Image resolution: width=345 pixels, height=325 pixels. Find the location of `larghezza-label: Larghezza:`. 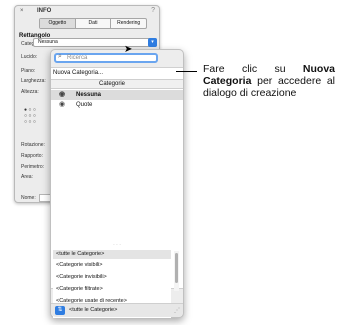

larghezza-label: Larghezza: is located at coordinates (33, 81).